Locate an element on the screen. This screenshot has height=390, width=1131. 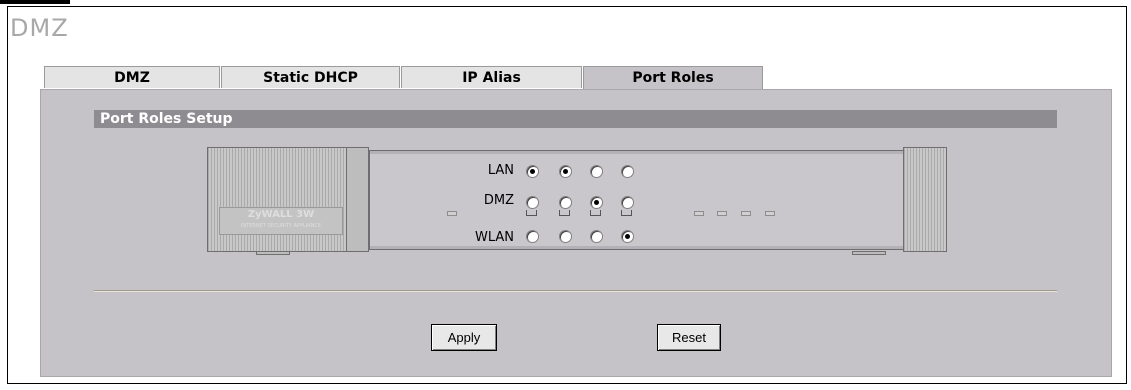
device-right-vent is located at coordinates (925, 199).